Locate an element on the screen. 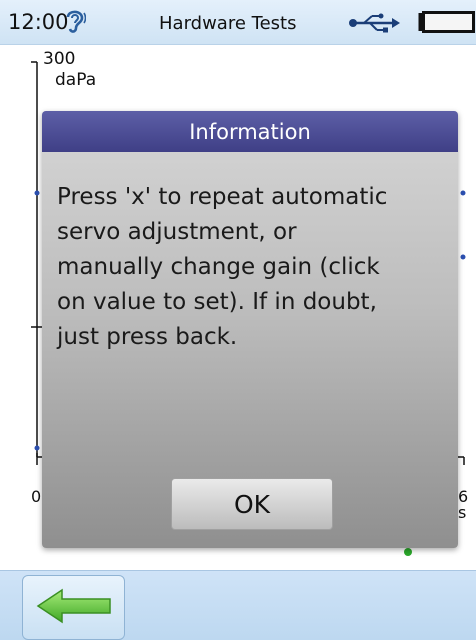 The image size is (476, 640). screen-title: Hardware Tests is located at coordinates (228, 23).